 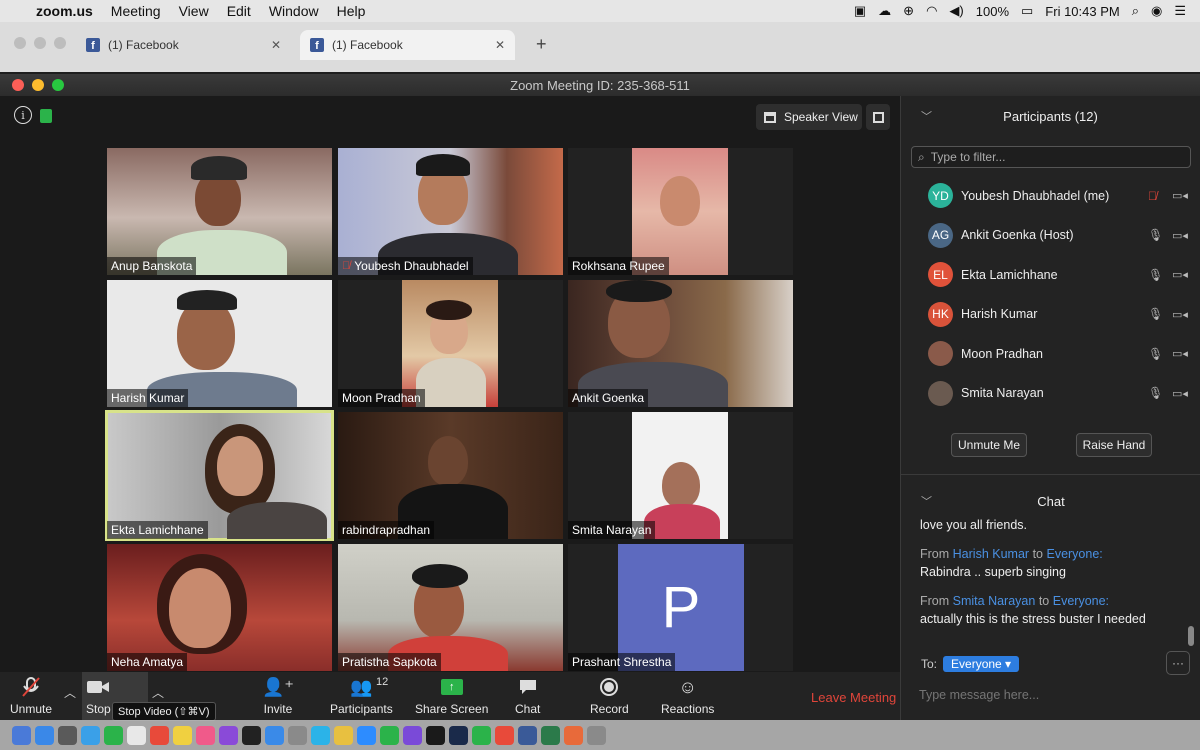 What do you see at coordinates (1082, 11) in the screenshot?
I see `clock: Fri 10:43 PM` at bounding box center [1082, 11].